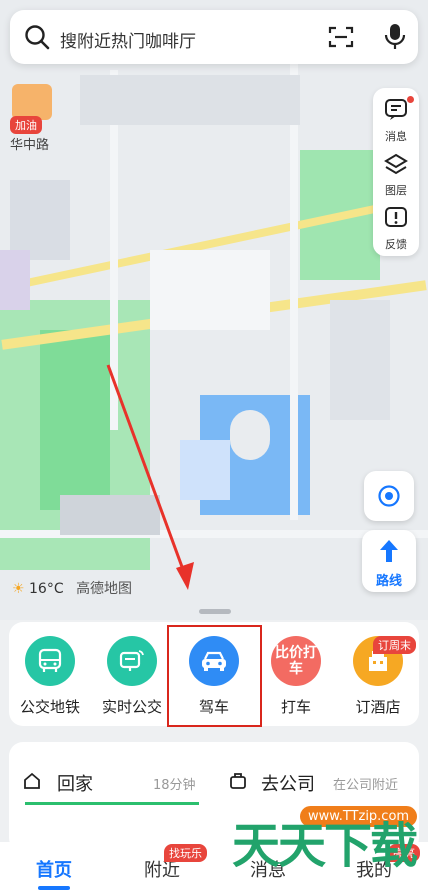 The width and height of the screenshot is (428, 893). What do you see at coordinates (128, 39) in the screenshot?
I see `search-input: 搜附近热门咖啡厅` at bounding box center [128, 39].